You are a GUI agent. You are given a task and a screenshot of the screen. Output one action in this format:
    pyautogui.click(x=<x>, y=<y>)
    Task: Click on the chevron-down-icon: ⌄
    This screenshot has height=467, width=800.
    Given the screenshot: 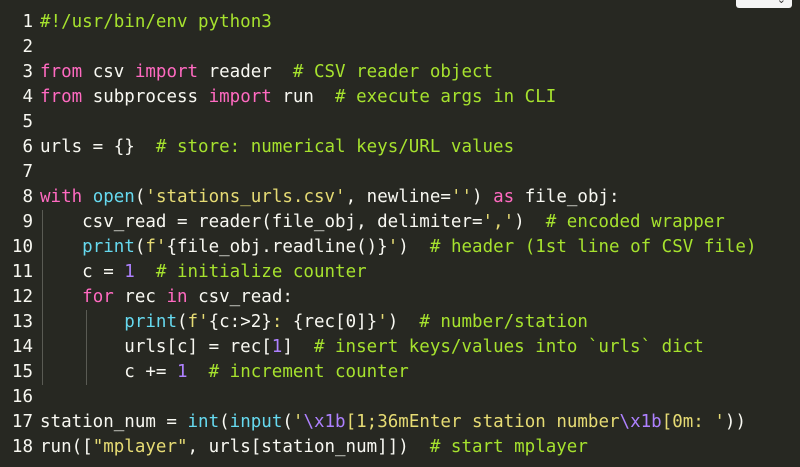 What is the action you would take?
    pyautogui.click(x=781, y=3)
    